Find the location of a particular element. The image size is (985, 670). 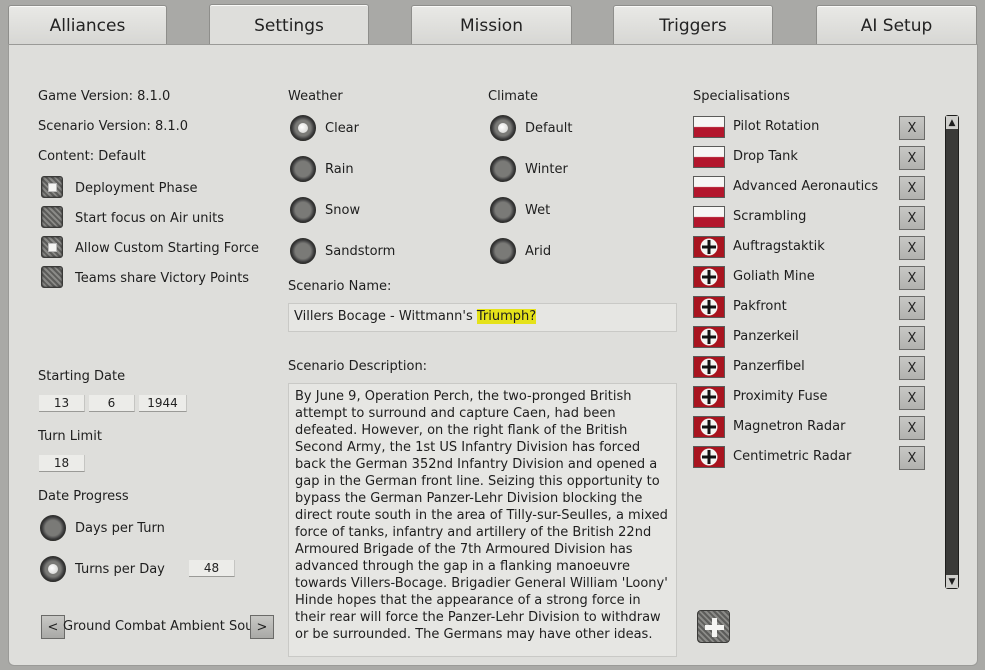

turns-per-day-radio is located at coordinates (53, 569).